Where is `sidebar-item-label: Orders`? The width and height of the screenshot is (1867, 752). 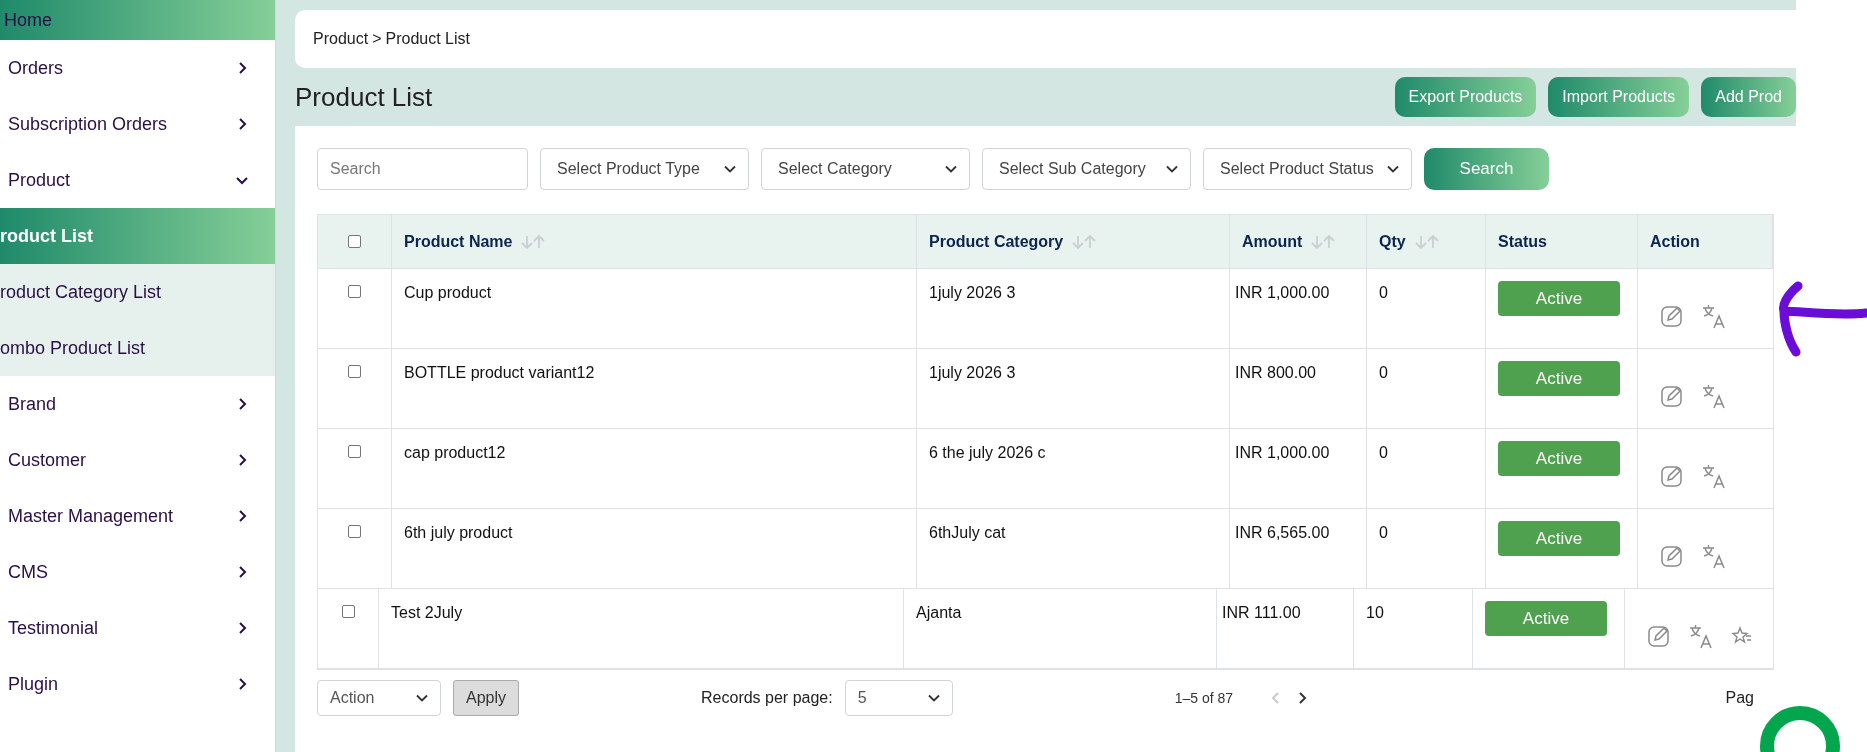
sidebar-item-label: Orders is located at coordinates (35, 68).